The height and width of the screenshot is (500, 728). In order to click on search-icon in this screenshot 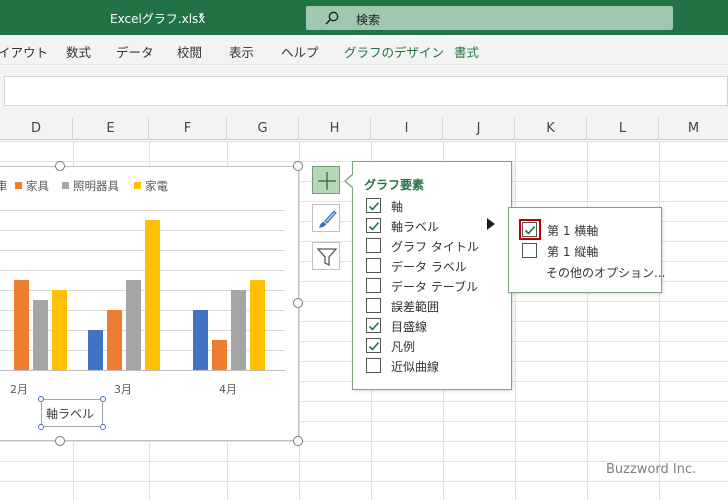, I will do `click(332, 18)`.